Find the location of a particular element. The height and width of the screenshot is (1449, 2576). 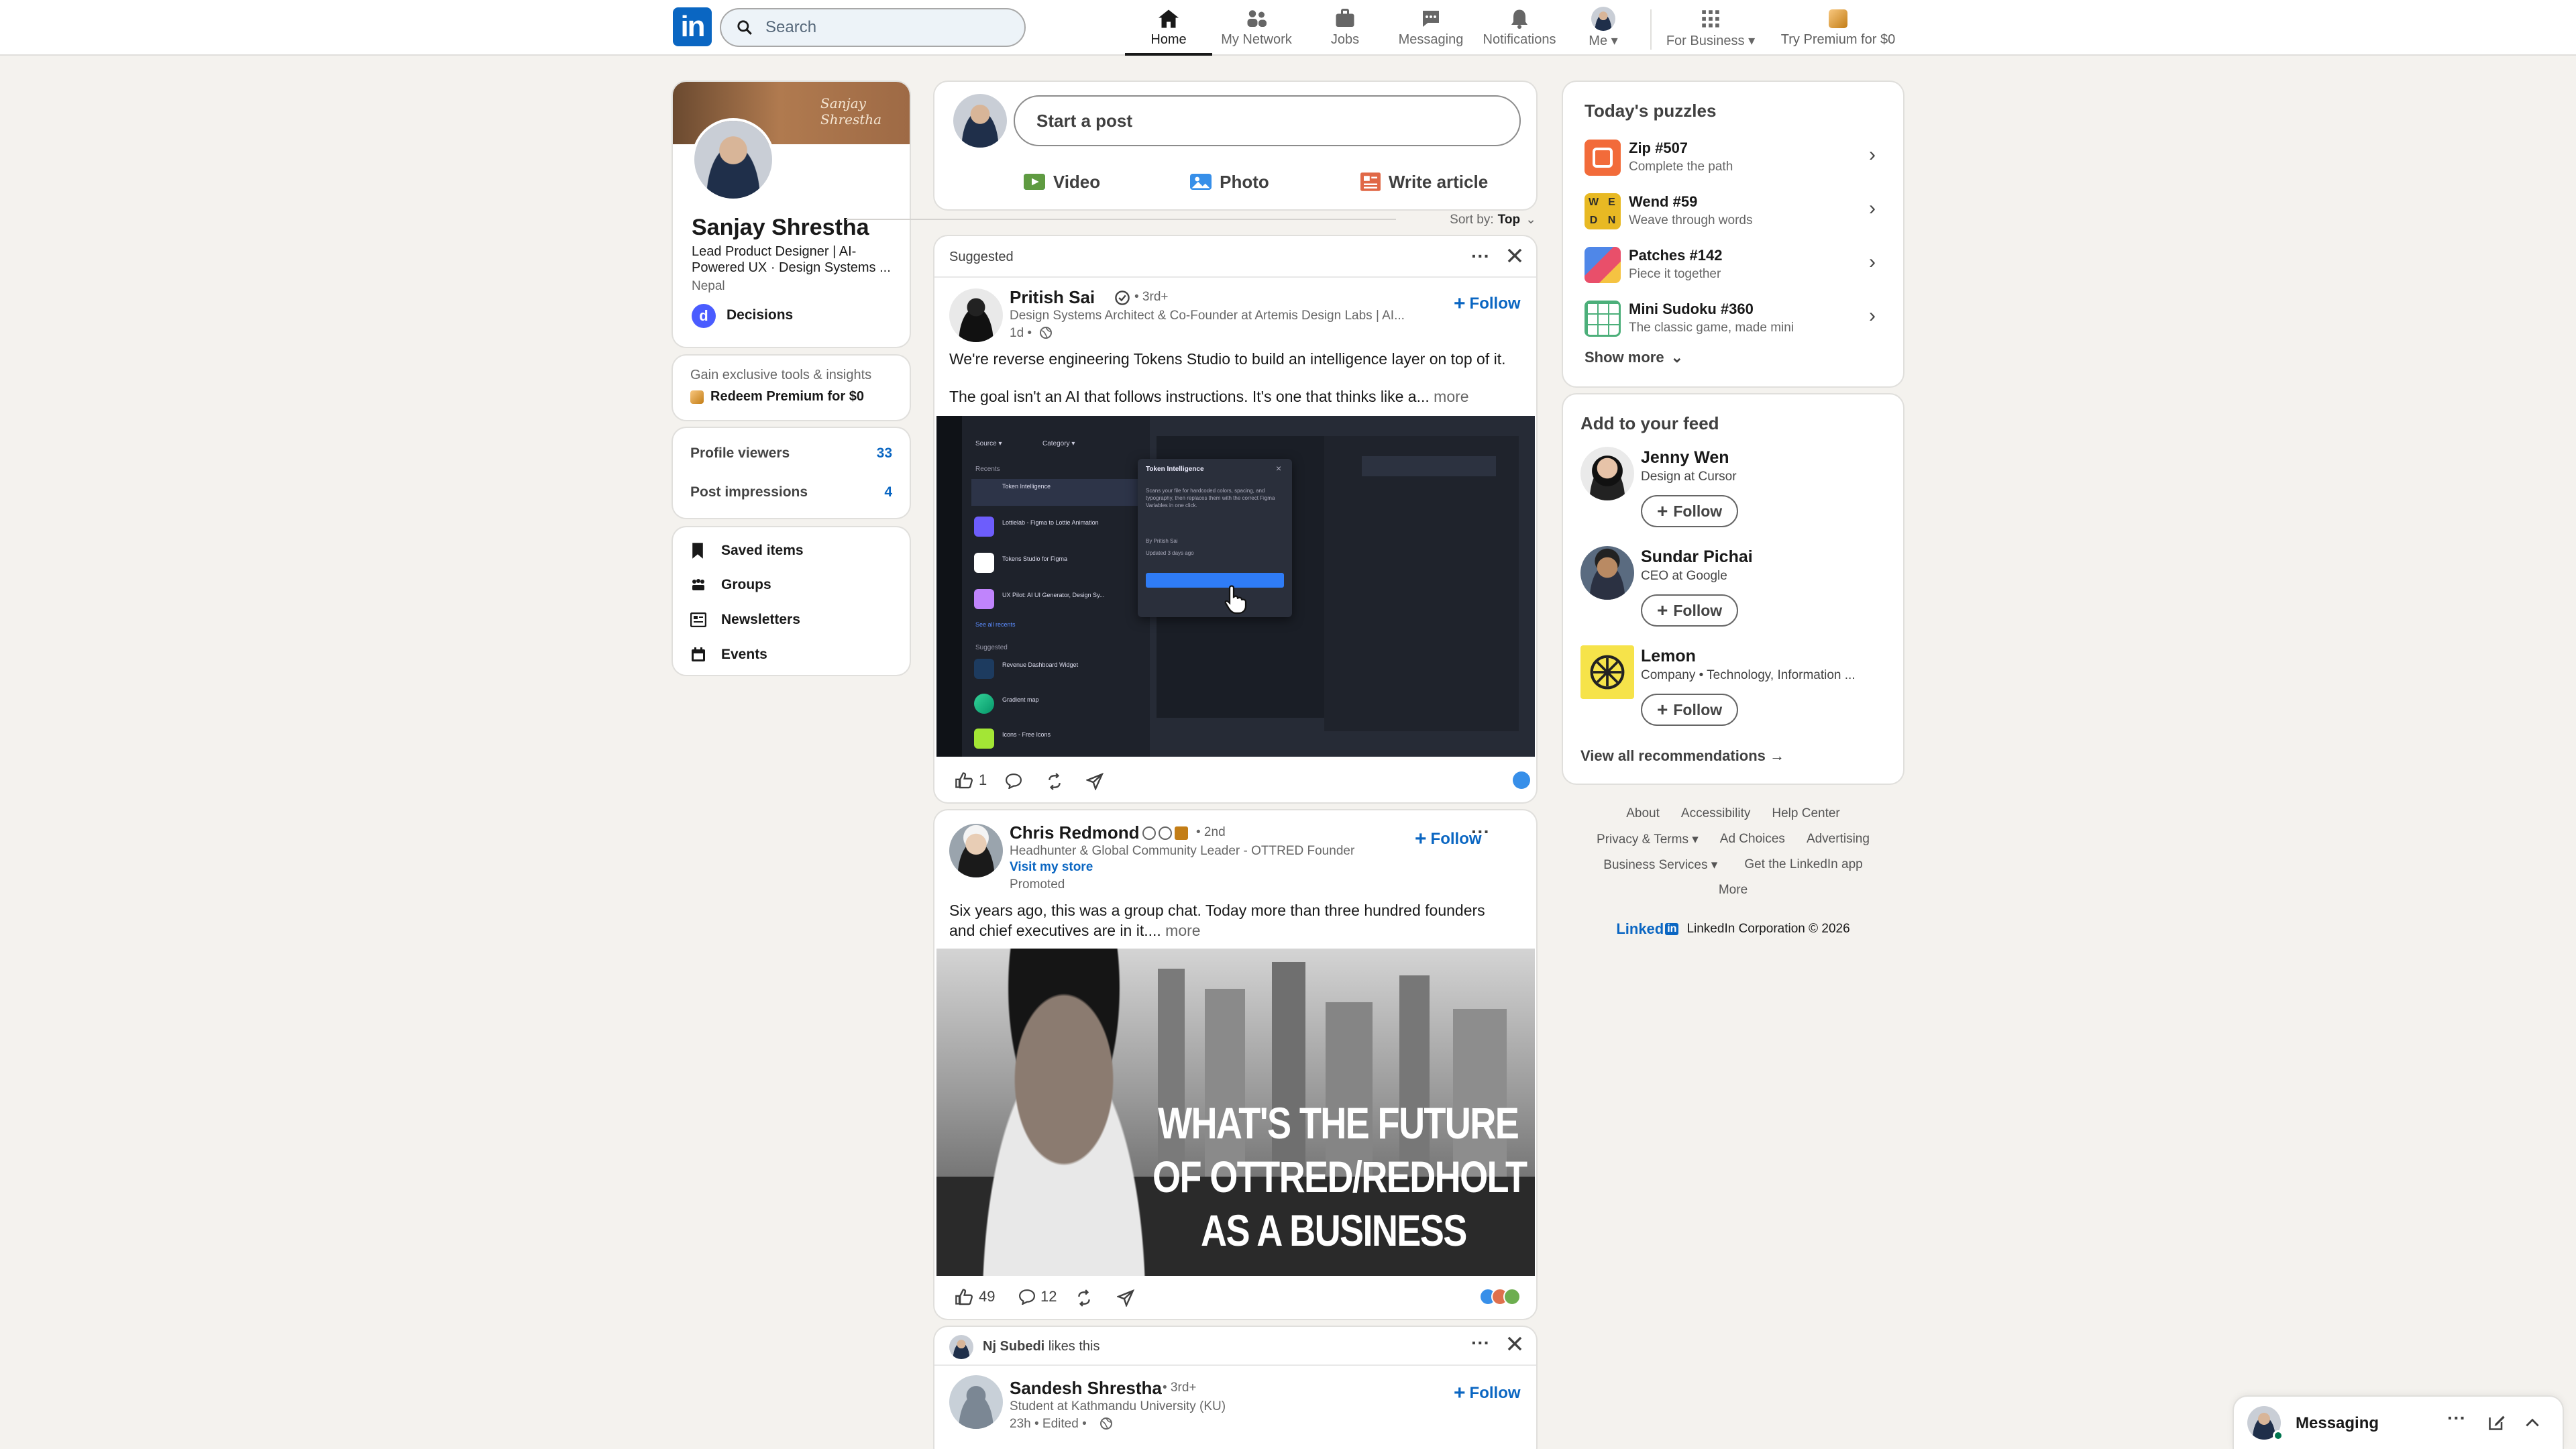

post-impressions-label: Post impressions is located at coordinates (749, 492).